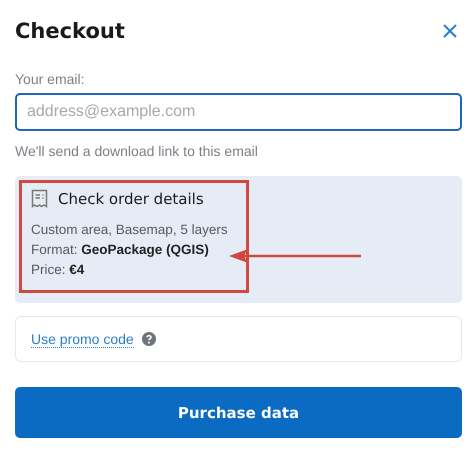 The height and width of the screenshot is (454, 474). What do you see at coordinates (70, 31) in the screenshot?
I see `dialog-title: Checkout` at bounding box center [70, 31].